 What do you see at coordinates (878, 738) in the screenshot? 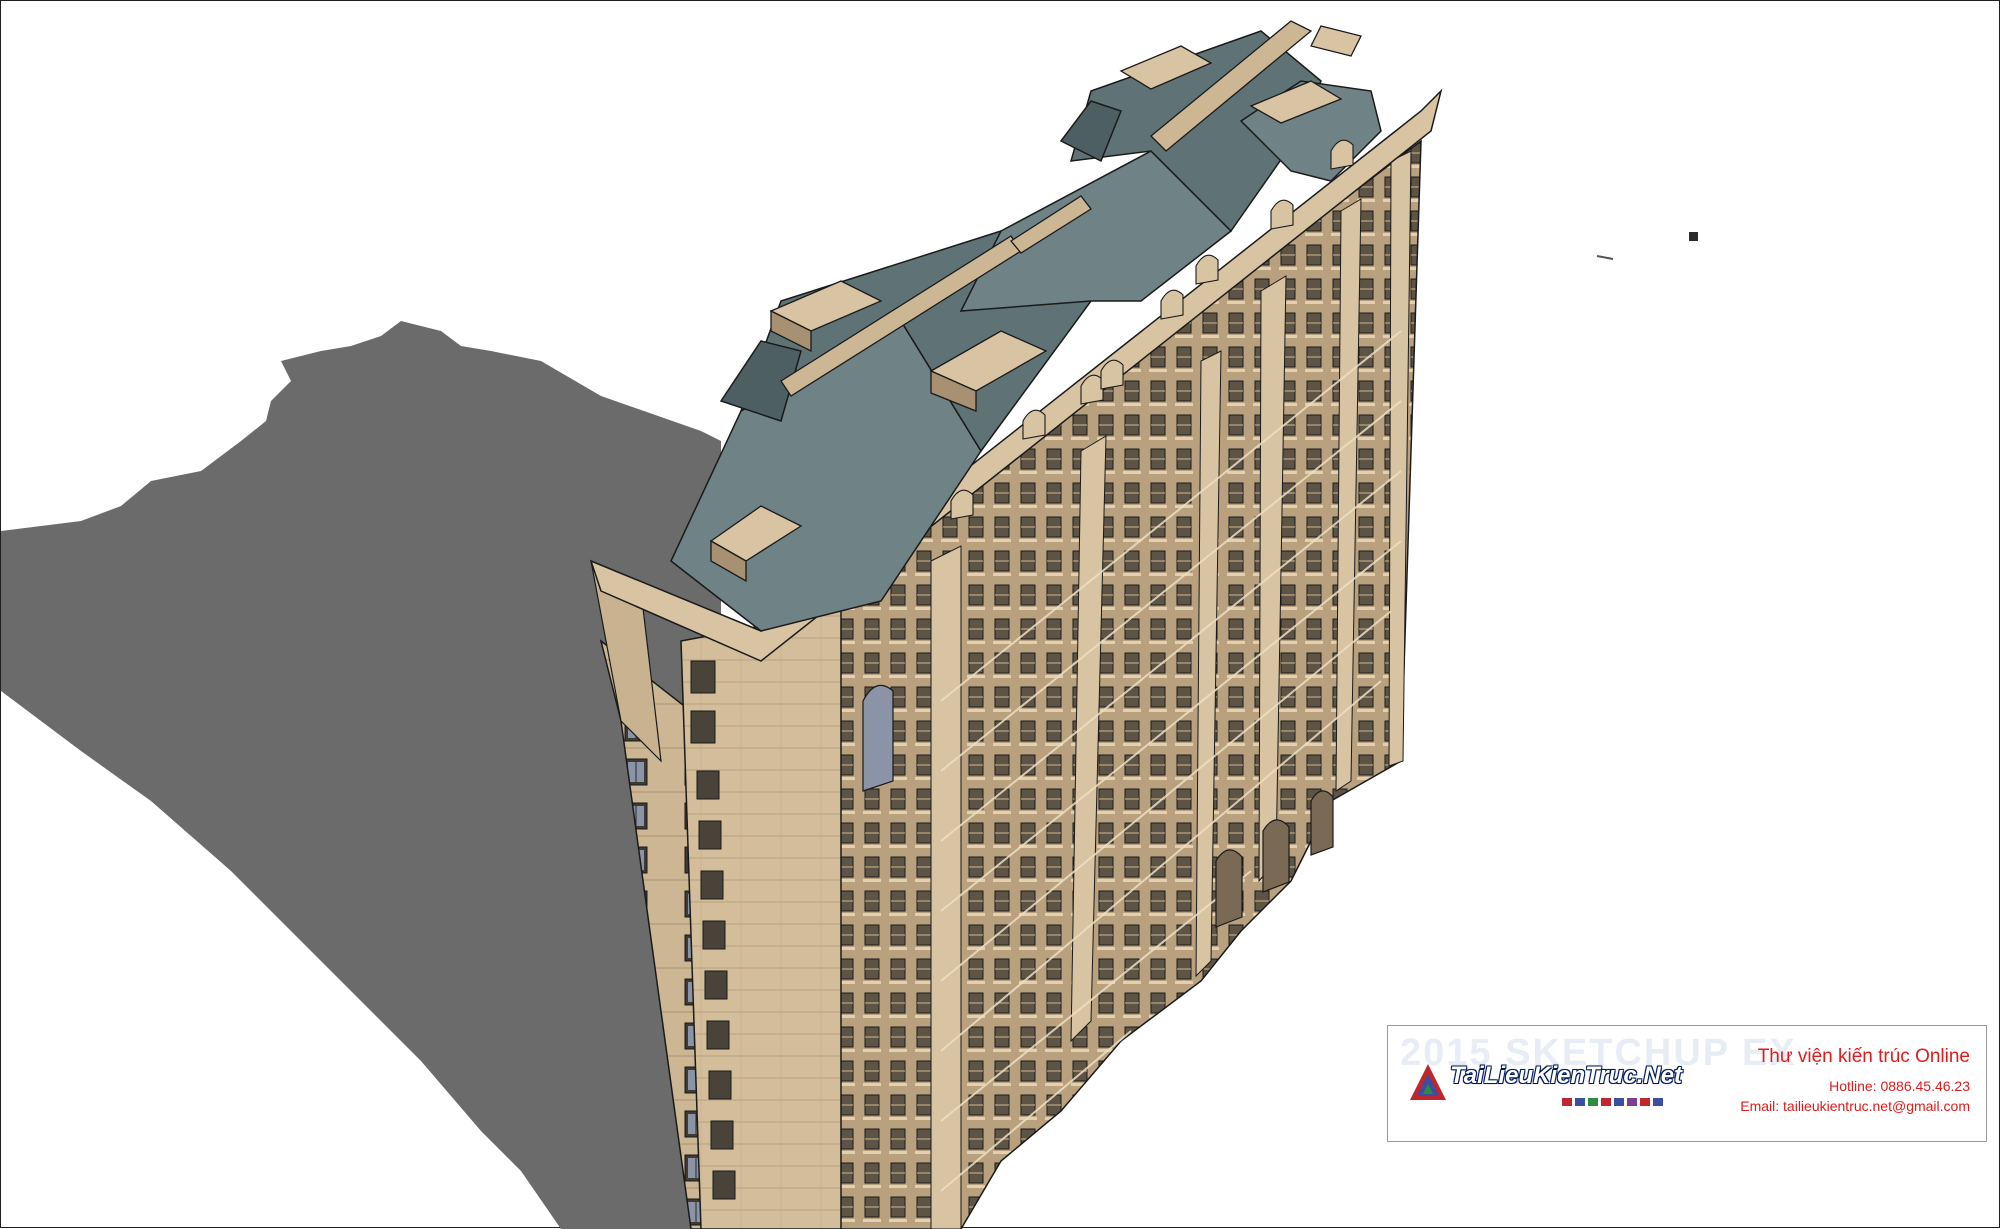
I see `corner-tower-arch-window` at bounding box center [878, 738].